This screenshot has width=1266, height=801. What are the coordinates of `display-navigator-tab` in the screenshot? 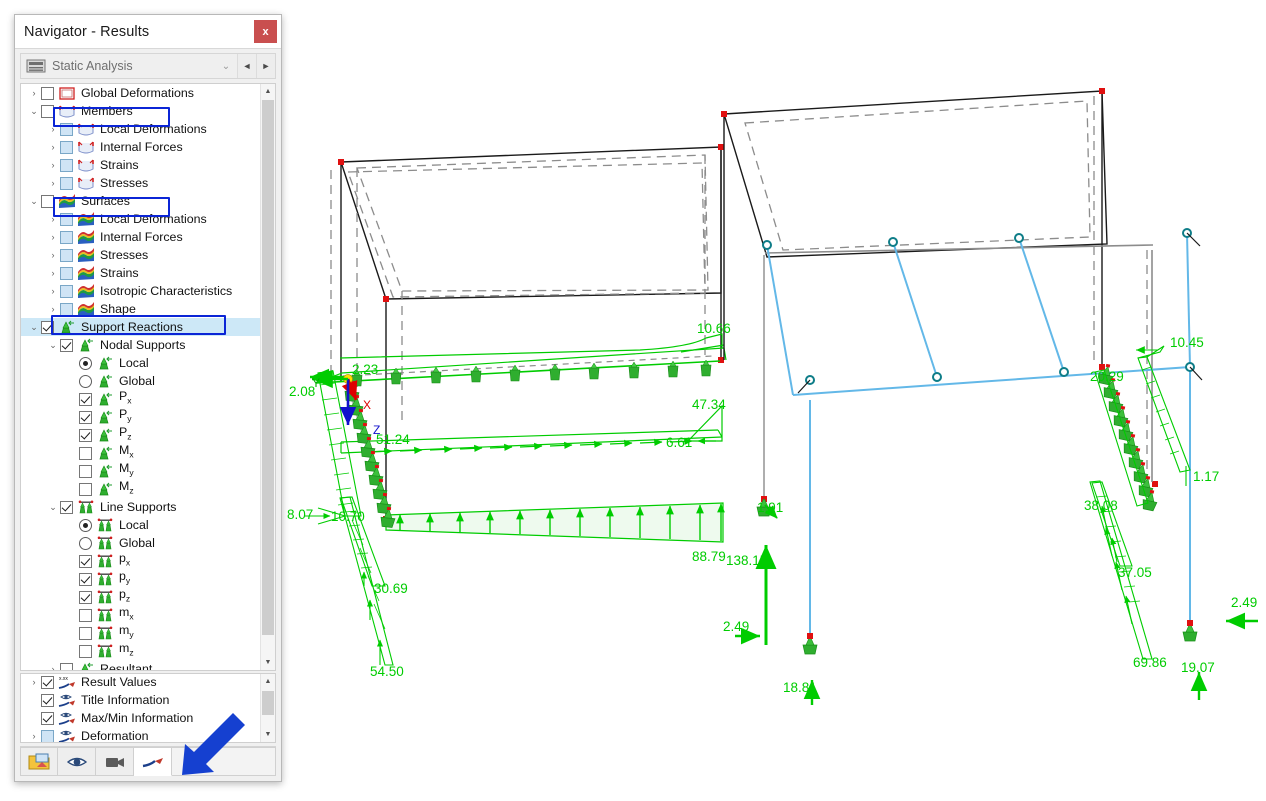 It's located at (77, 761).